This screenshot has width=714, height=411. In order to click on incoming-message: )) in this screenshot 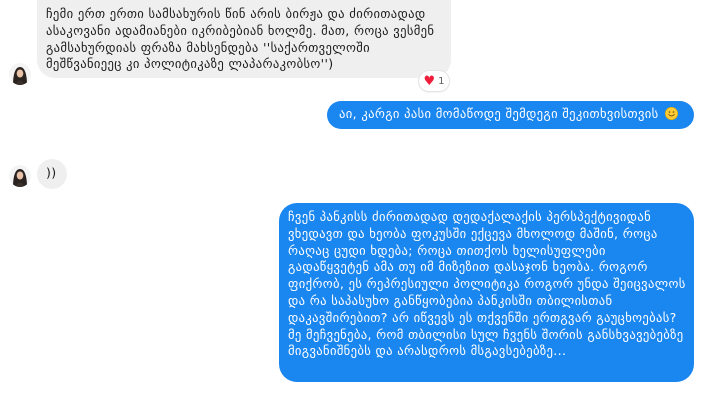, I will do `click(52, 174)`.